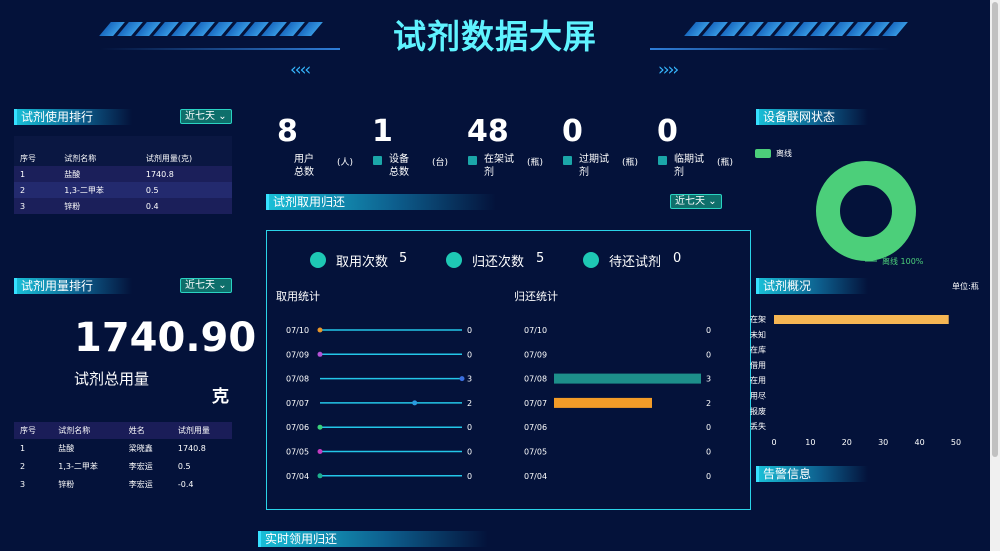 The image size is (1000, 551). What do you see at coordinates (758, 365) in the screenshot?
I see `category-label: 借用` at bounding box center [758, 365].